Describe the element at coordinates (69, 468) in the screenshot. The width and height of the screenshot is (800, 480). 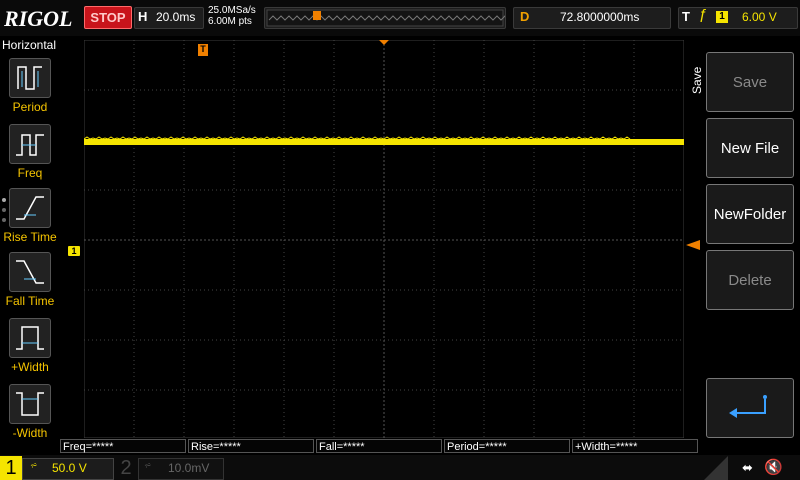
I see `ch1-scale-value: 50.0 V` at that location.